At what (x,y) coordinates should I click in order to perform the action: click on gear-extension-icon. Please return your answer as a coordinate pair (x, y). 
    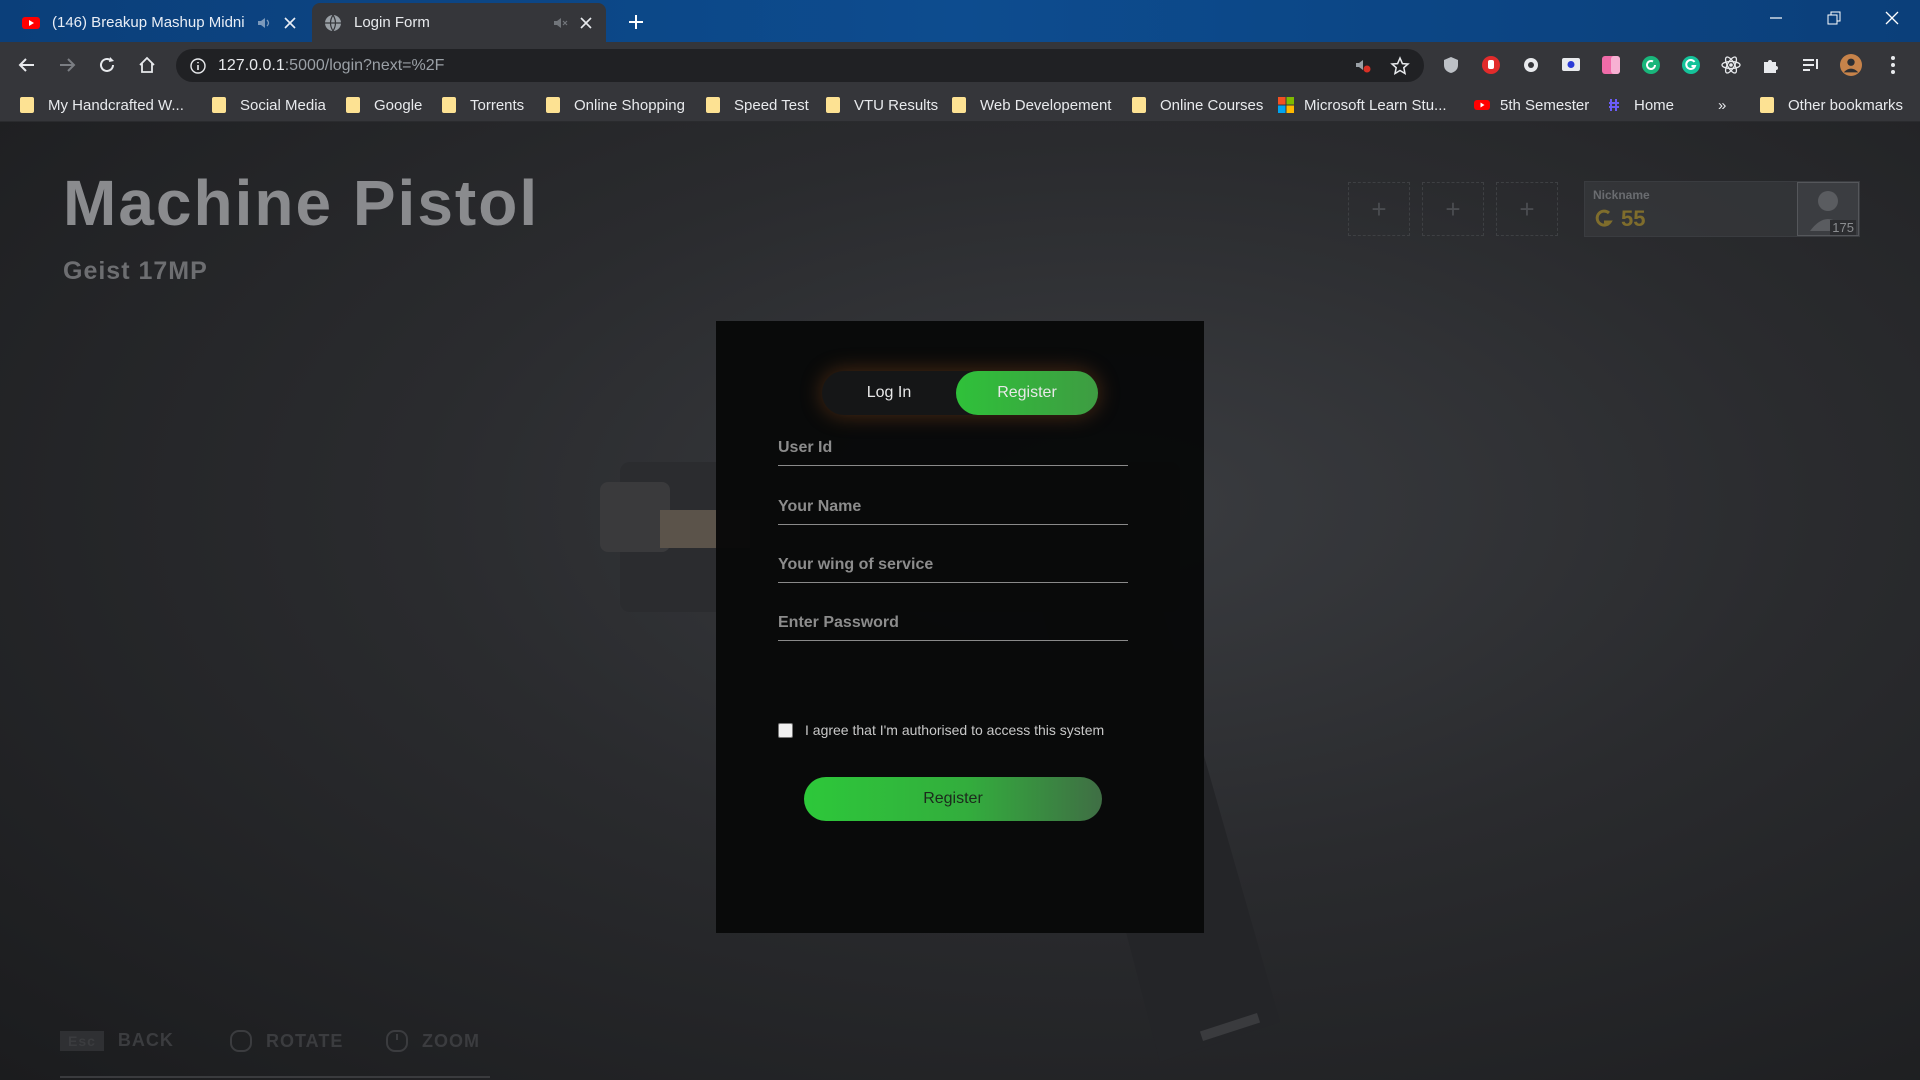
    Looking at the image, I should click on (1531, 65).